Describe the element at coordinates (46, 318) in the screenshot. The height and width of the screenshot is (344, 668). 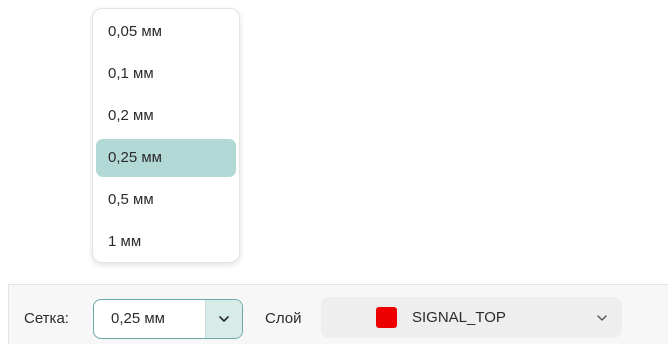
I see `grid-label: Сетка:` at that location.